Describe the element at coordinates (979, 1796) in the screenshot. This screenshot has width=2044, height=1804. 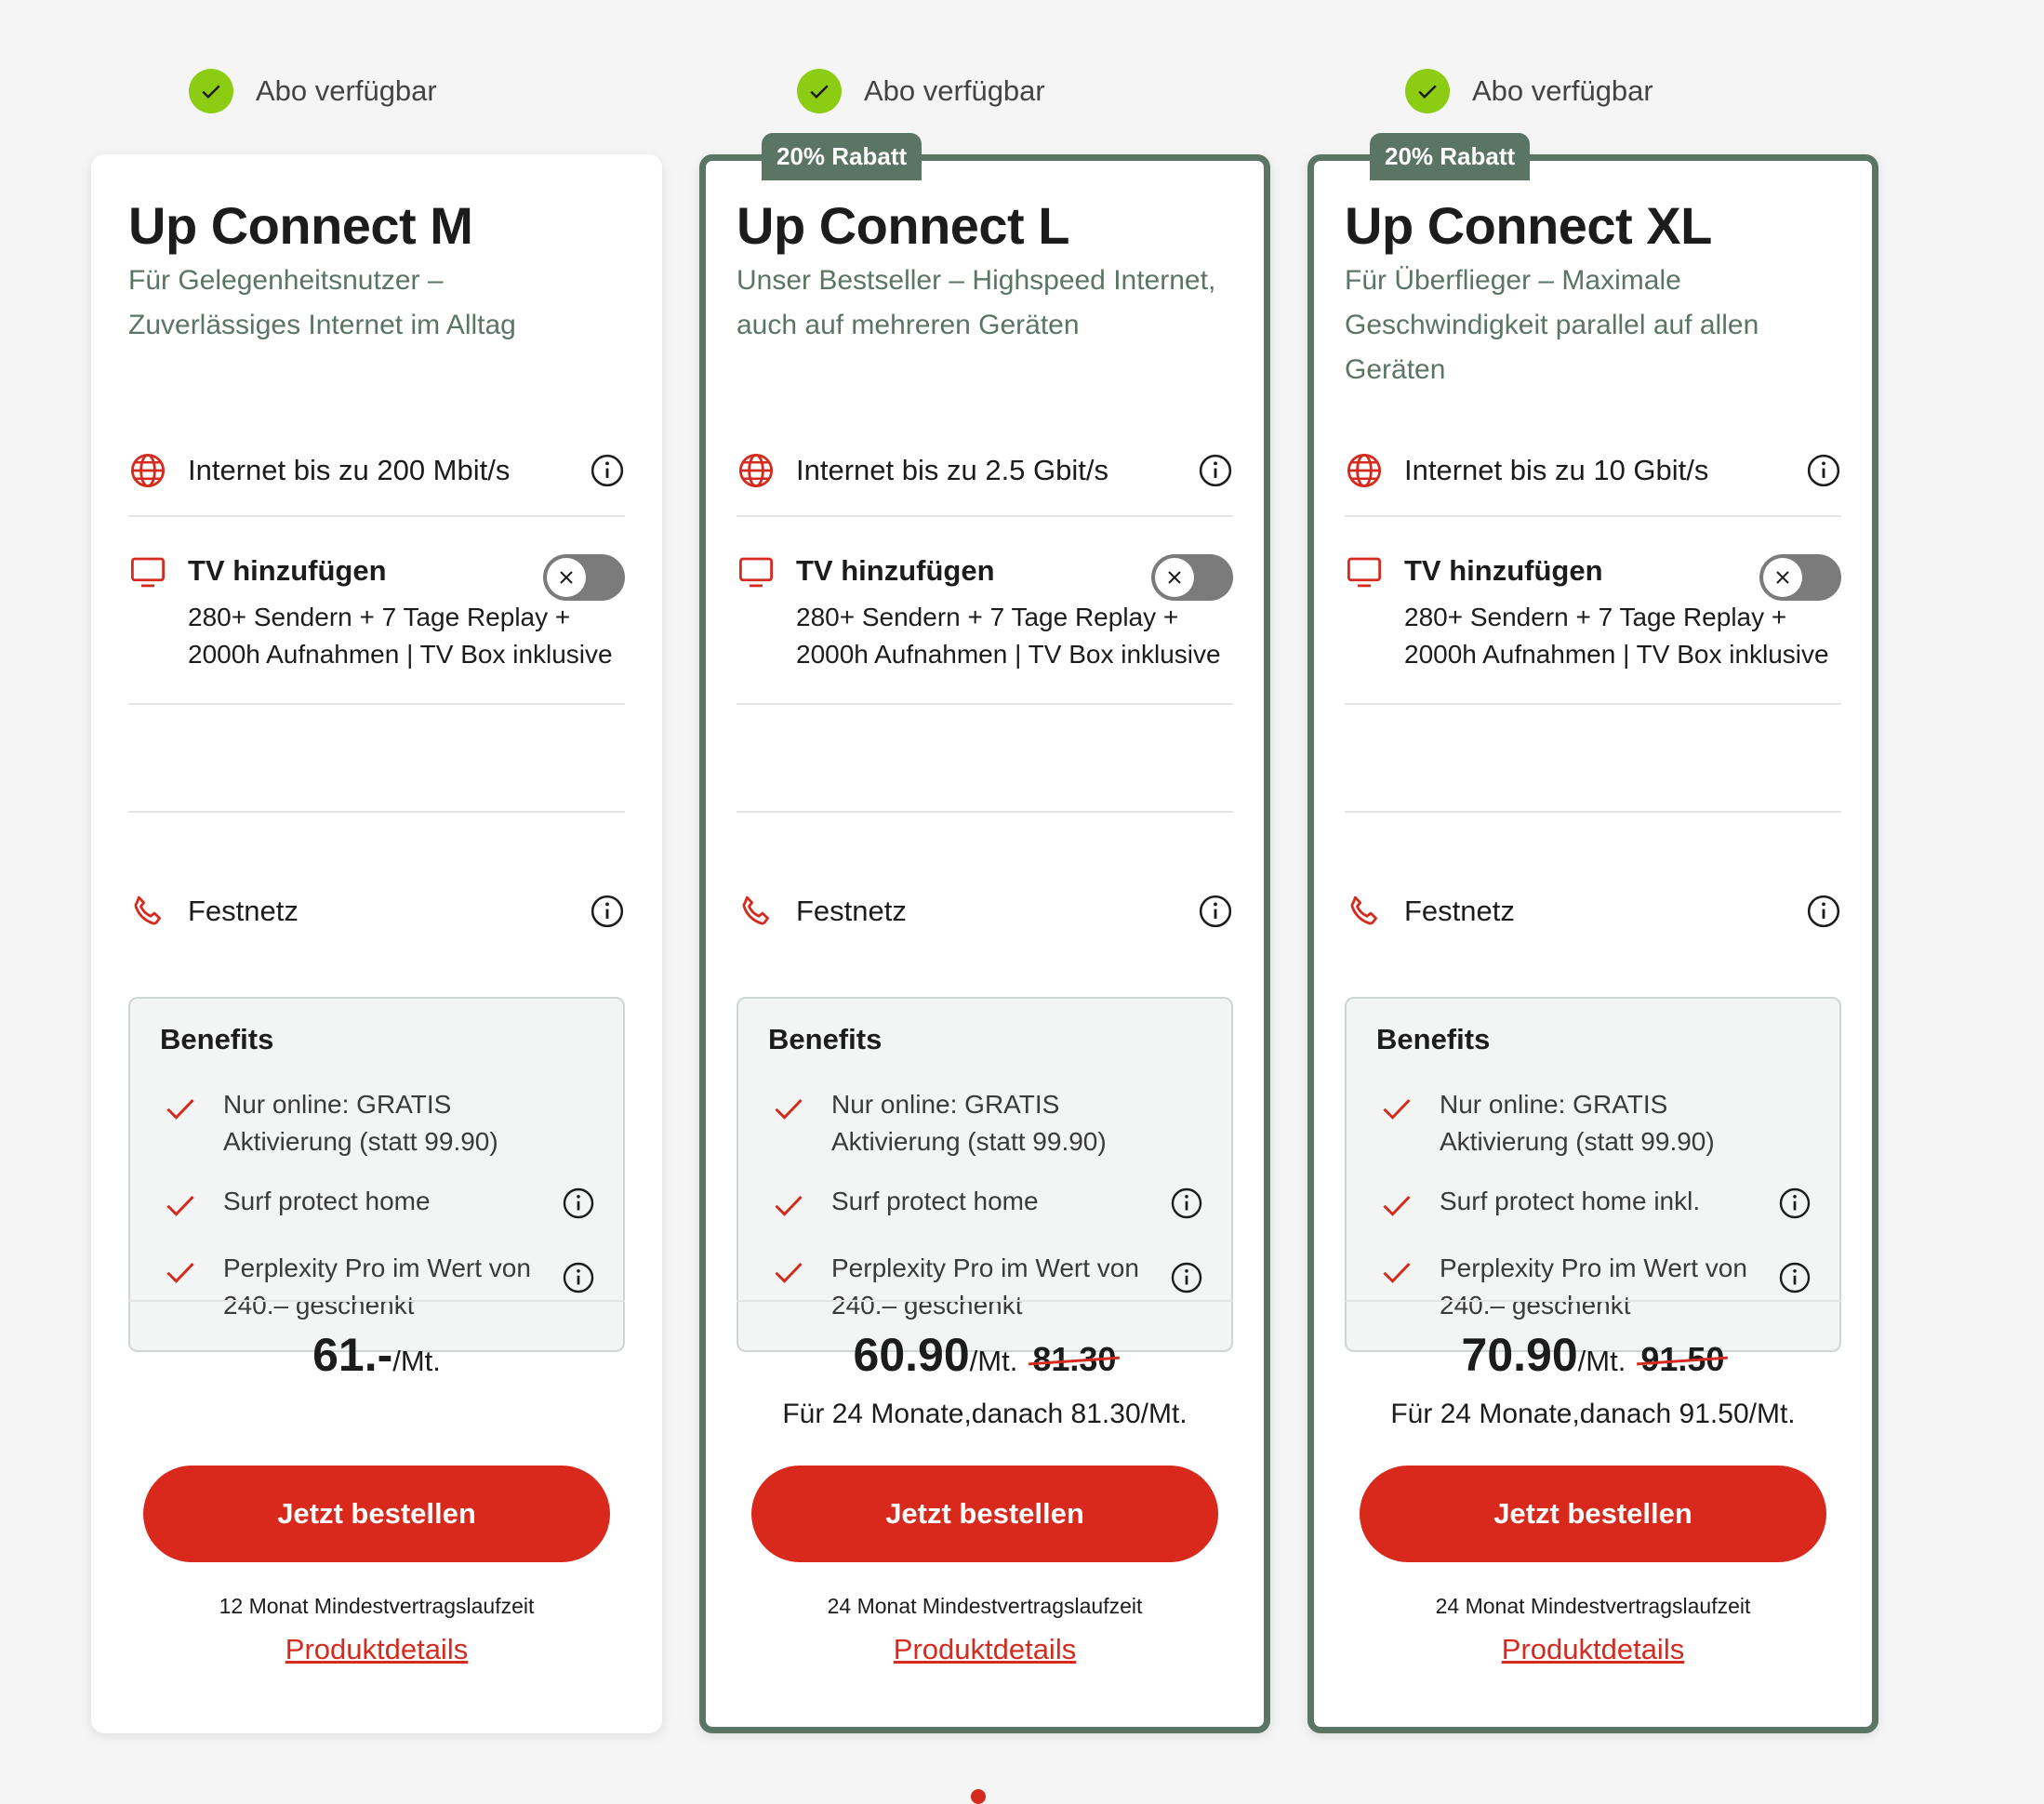
I see `carousel-dot` at that location.